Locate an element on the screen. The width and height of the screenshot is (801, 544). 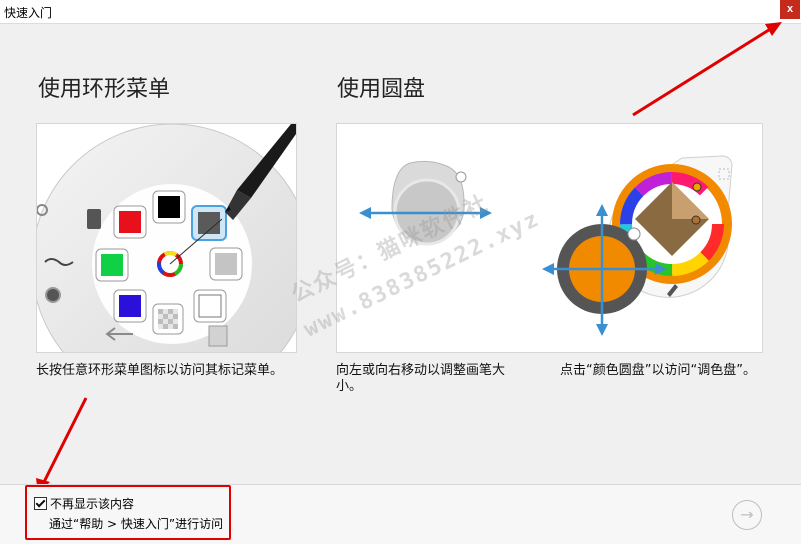
dont-show-again-label: 不再显示该内容 is located at coordinates (92, 504).